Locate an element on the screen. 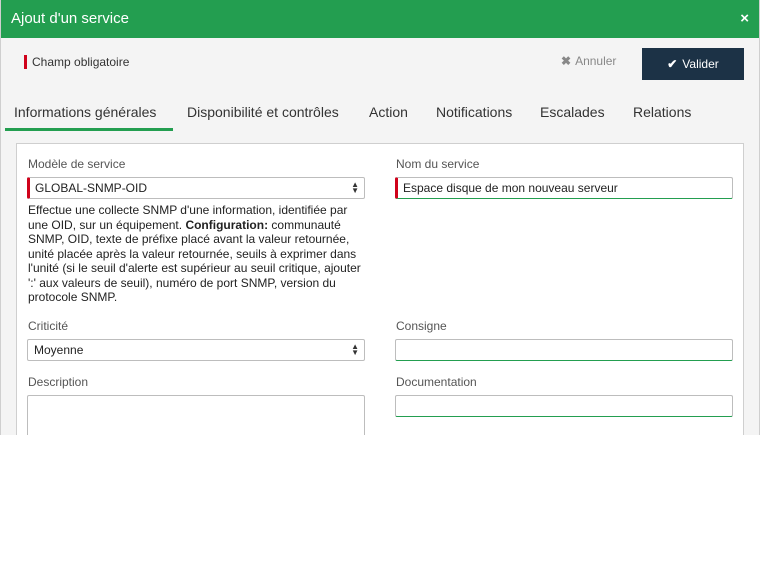 This screenshot has height=569, width=760. validate-button: ✔ Valider is located at coordinates (693, 64).